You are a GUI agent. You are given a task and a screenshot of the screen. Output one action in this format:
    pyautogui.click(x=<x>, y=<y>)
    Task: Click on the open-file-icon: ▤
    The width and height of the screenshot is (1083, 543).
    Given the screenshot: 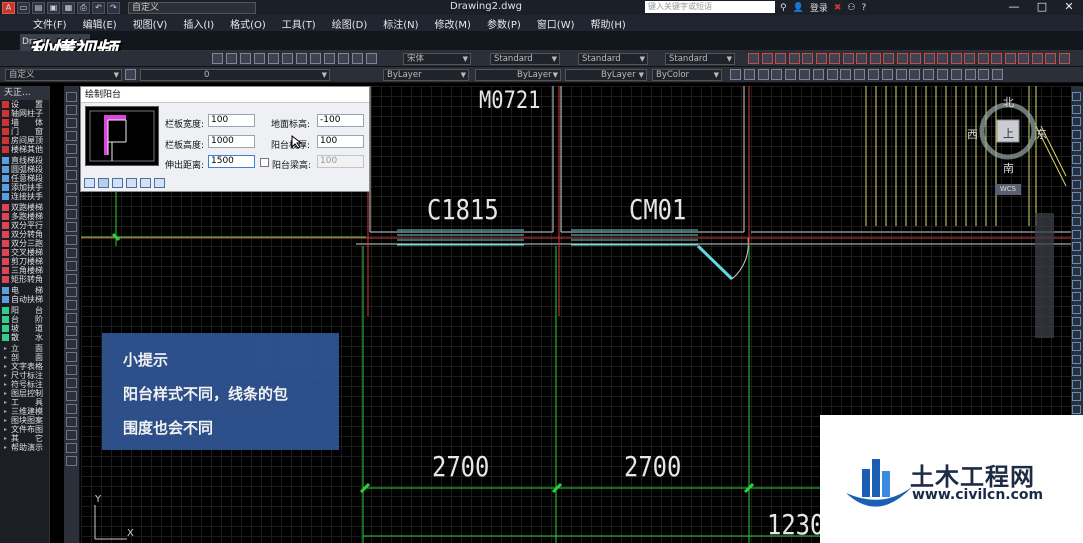 What is the action you would take?
    pyautogui.click(x=38, y=7)
    